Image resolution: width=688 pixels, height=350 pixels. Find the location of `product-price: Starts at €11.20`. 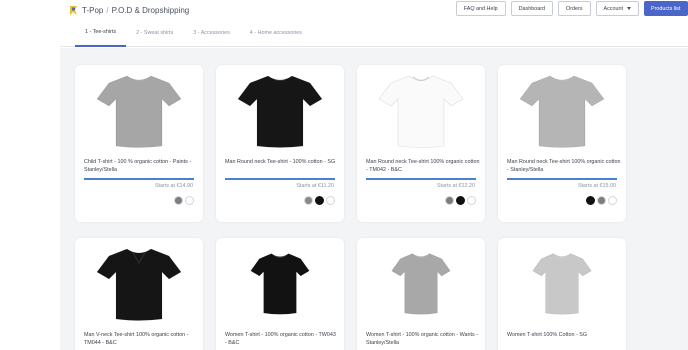

product-price: Starts at €11.20 is located at coordinates (315, 186).